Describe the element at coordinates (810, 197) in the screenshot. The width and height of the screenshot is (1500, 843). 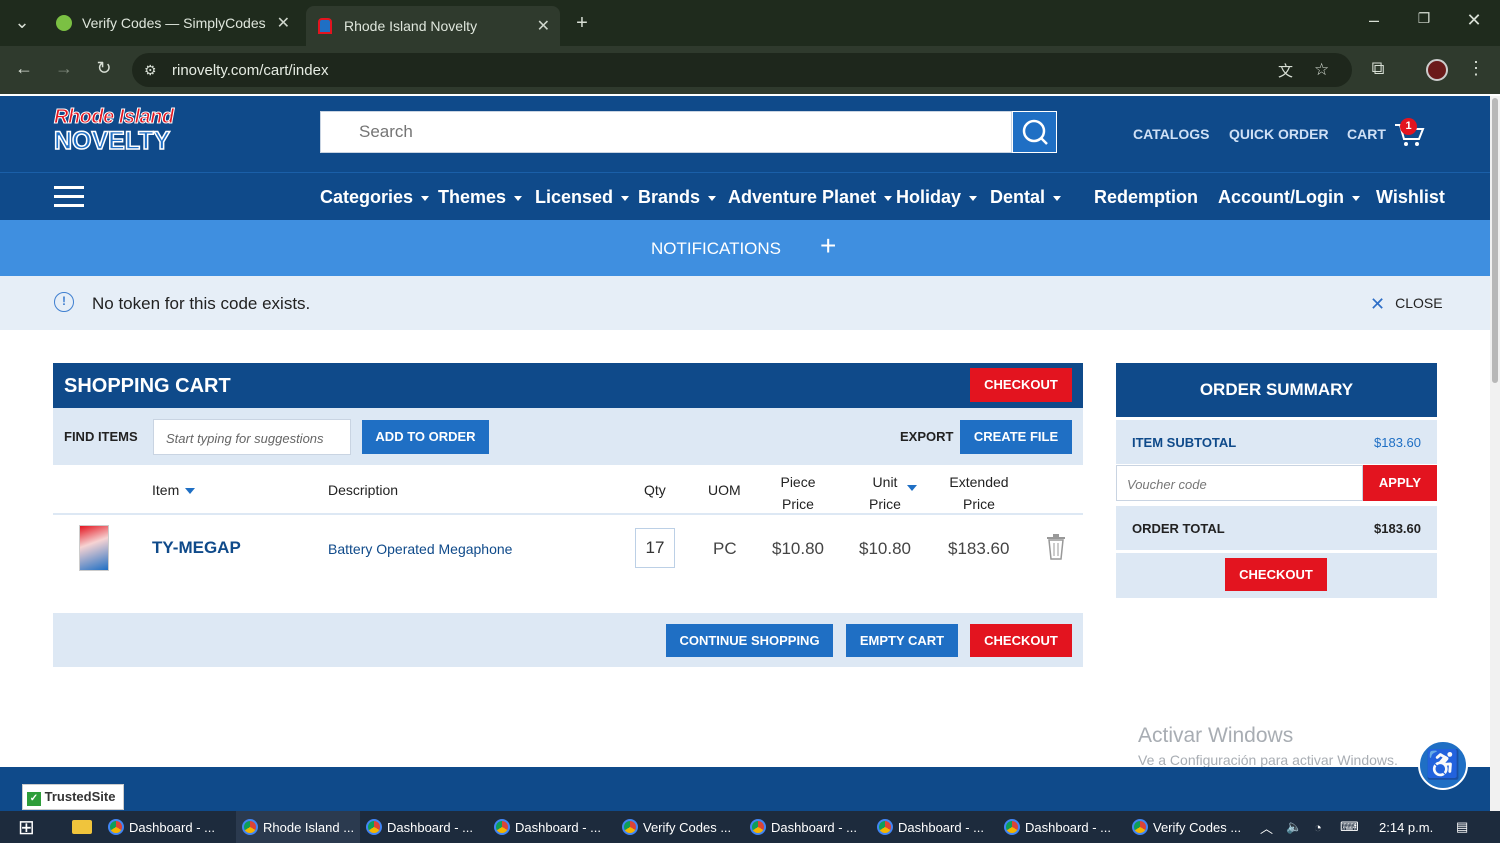
I see `nav-adventure-planet: Adventure Planet` at that location.